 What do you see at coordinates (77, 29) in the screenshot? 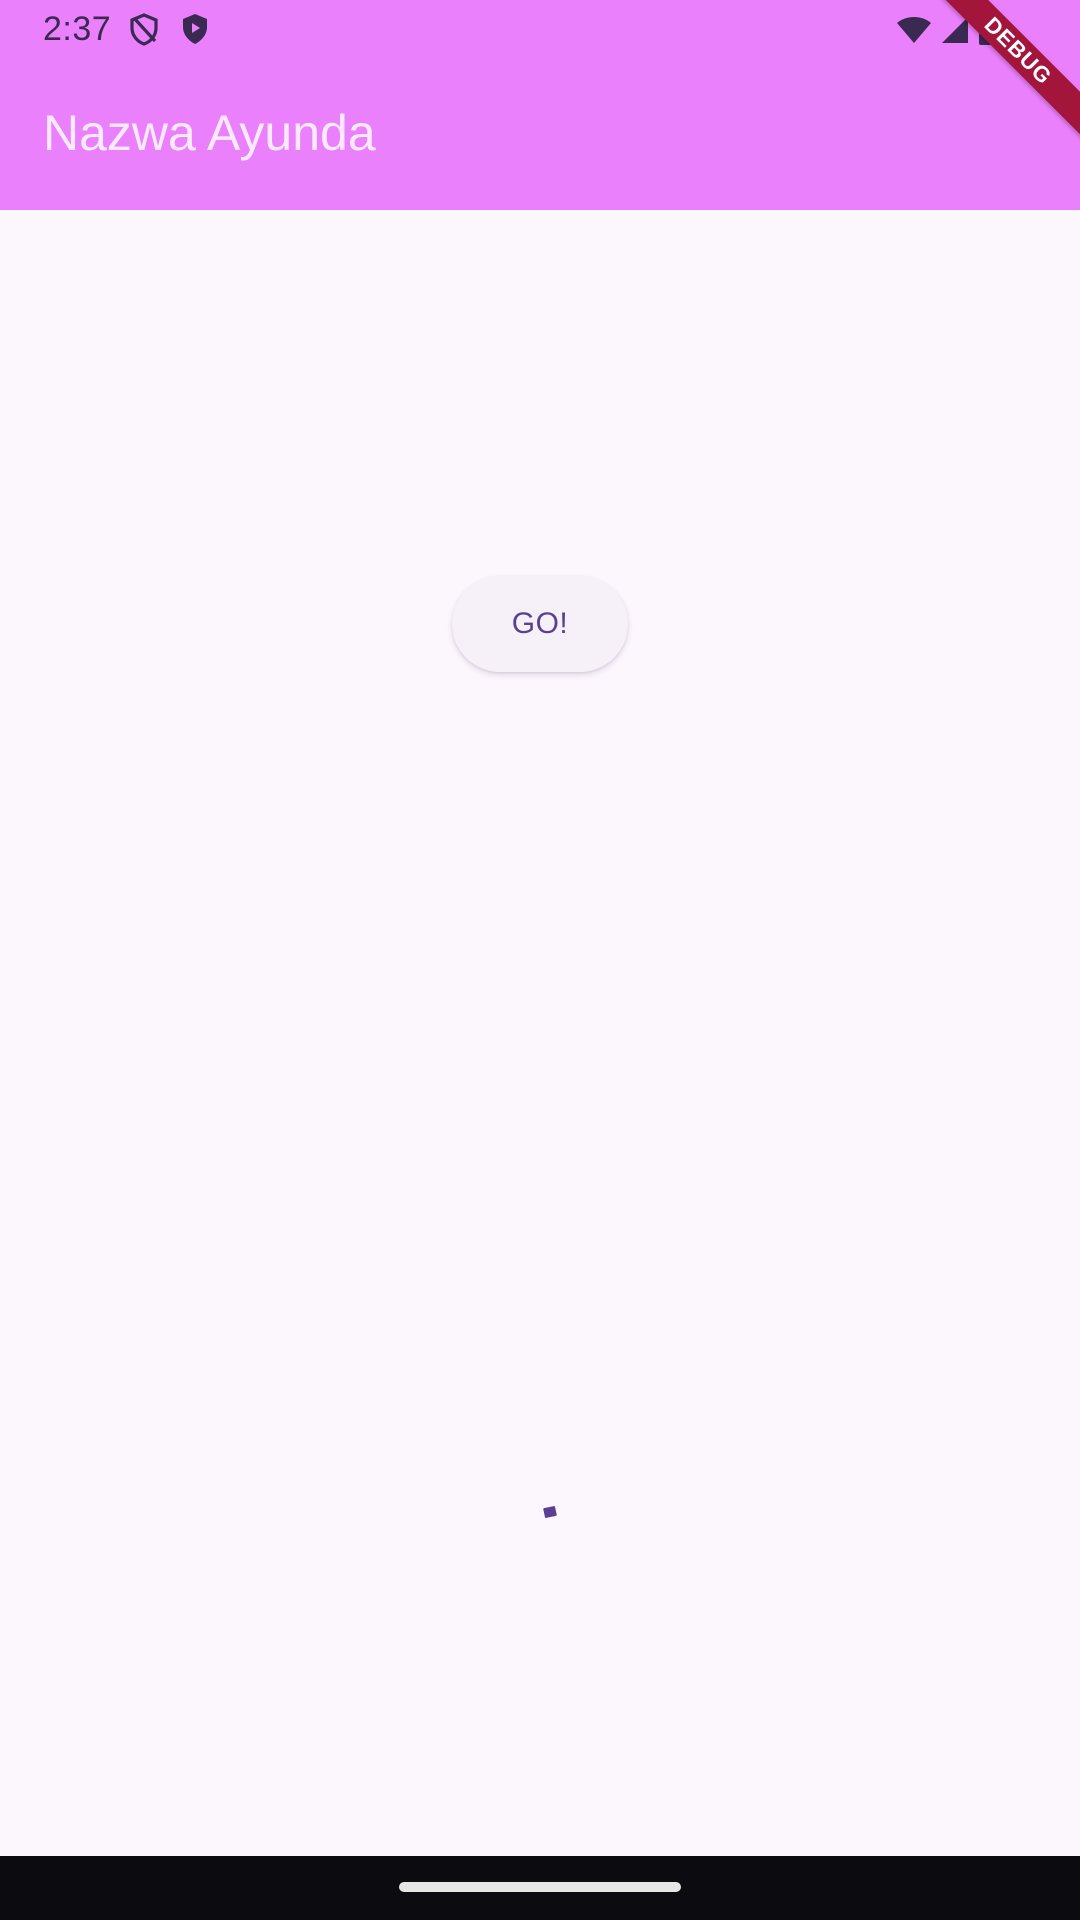
I see `status-time: 2:37` at bounding box center [77, 29].